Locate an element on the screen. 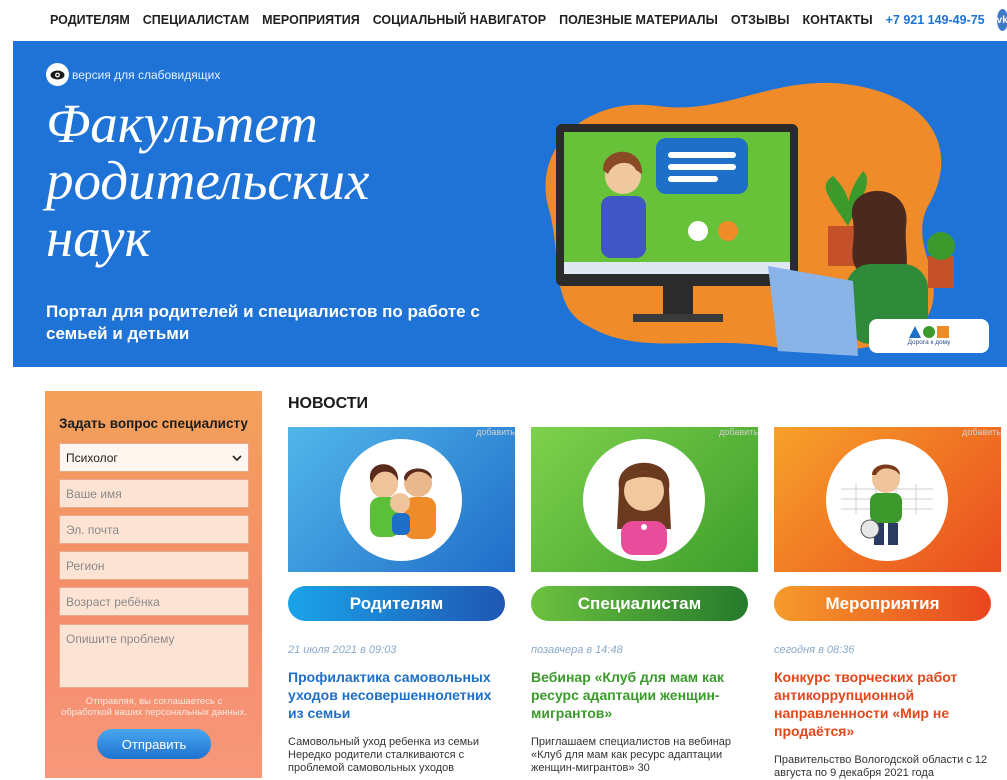 The width and height of the screenshot is (1007, 780). nav-useful-materials: ПОЛЕЗНЫЕ МАТЕРИАЛЫ is located at coordinates (638, 20).